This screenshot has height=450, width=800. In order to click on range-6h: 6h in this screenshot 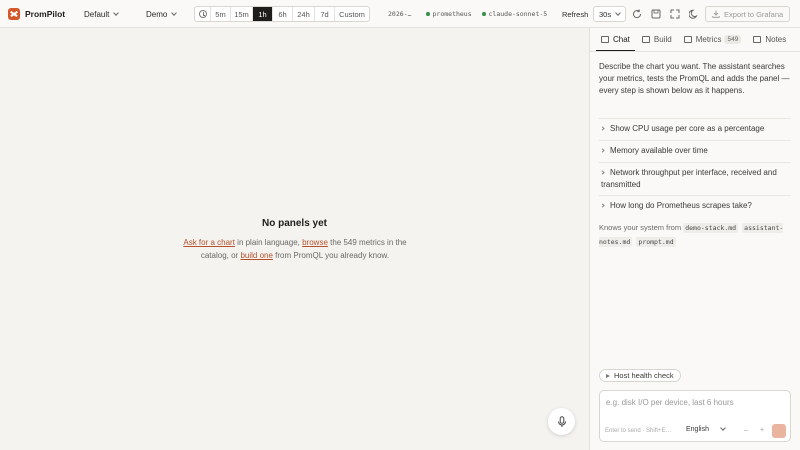, I will do `click(283, 14)`.